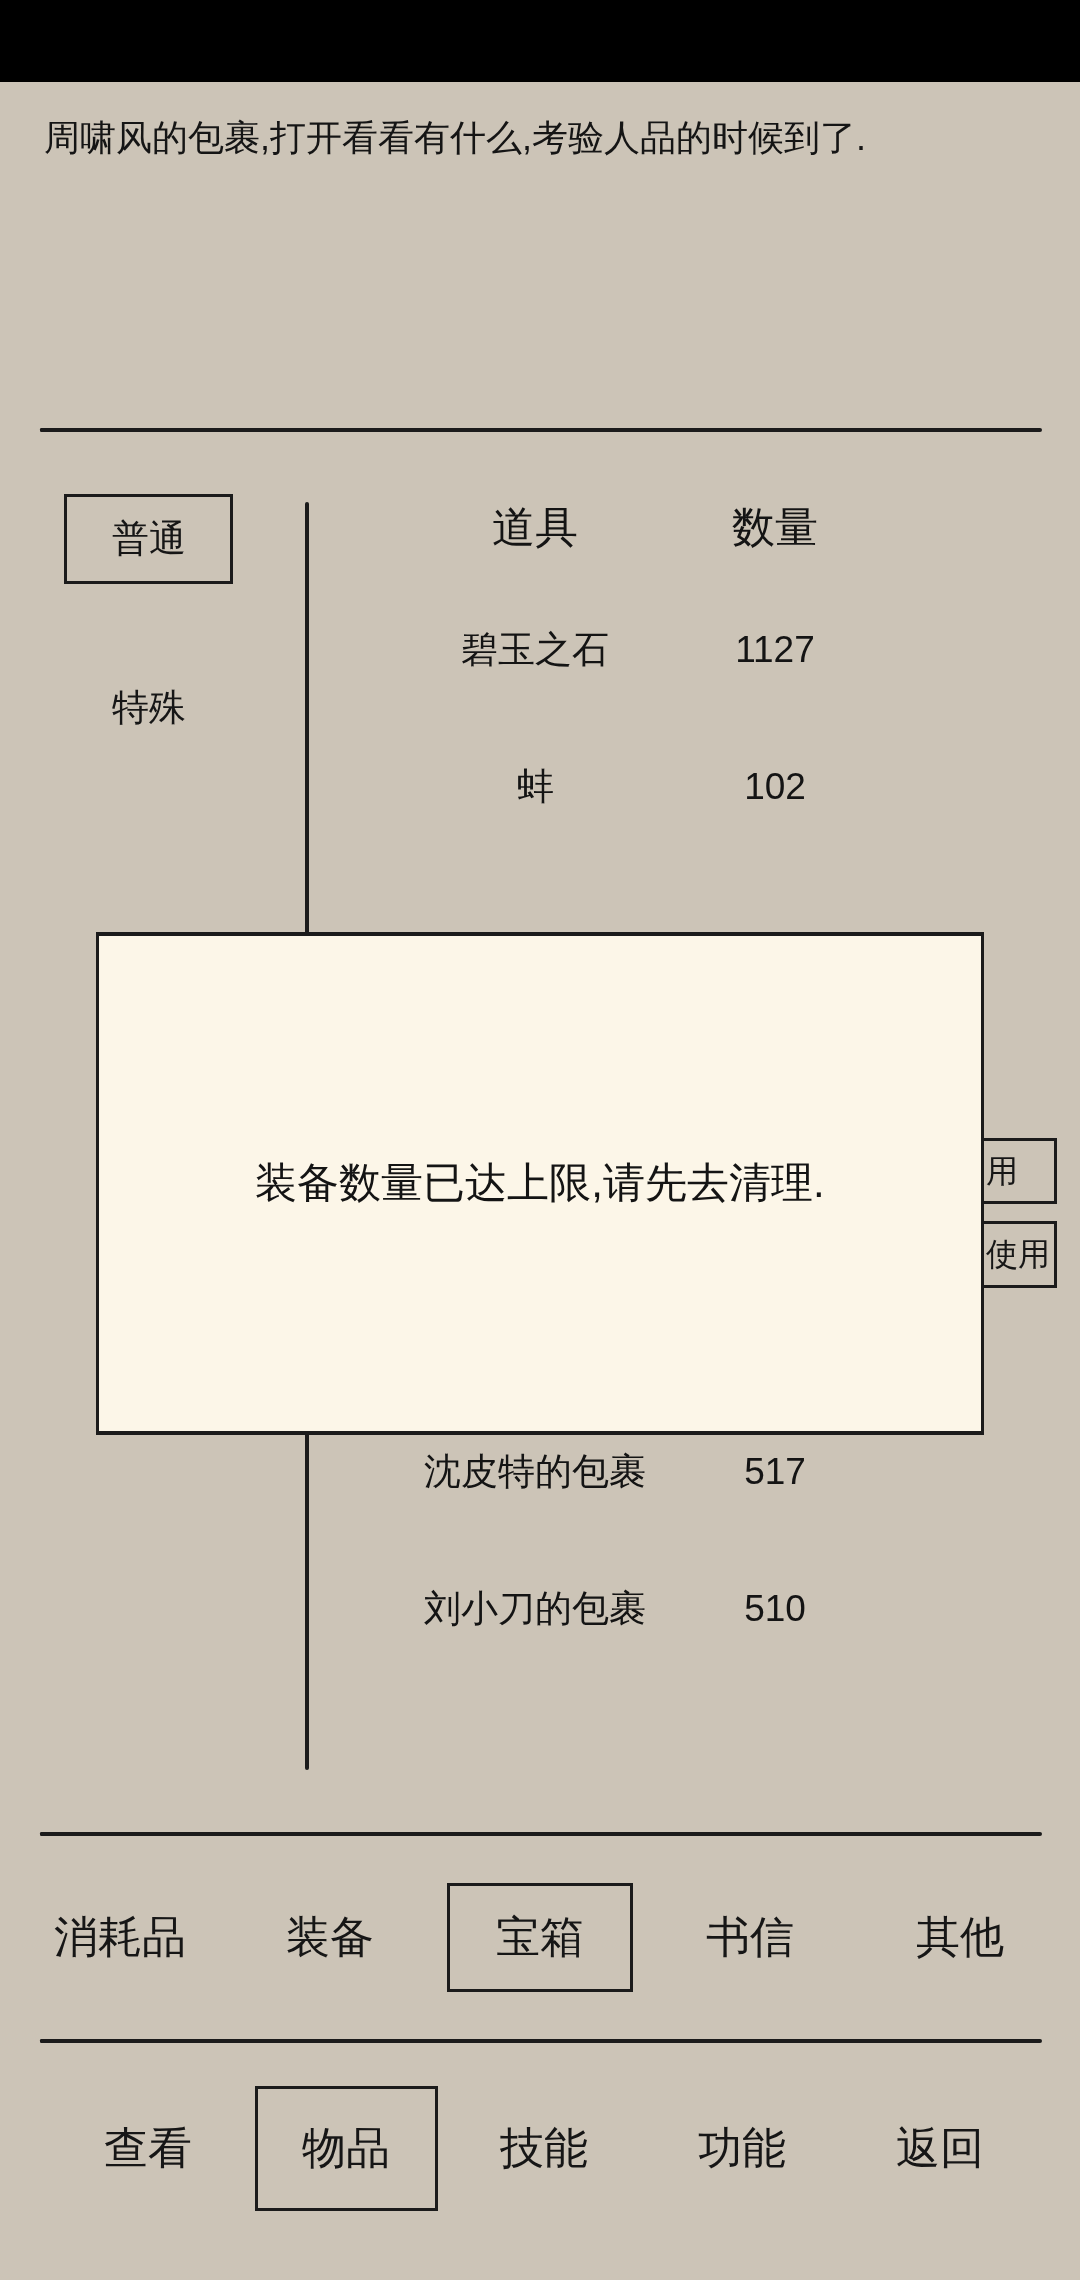 The height and width of the screenshot is (2280, 1080). What do you see at coordinates (540, 1183) in the screenshot?
I see `dialog-message: 装备数量已达上限,请先去清理.` at bounding box center [540, 1183].